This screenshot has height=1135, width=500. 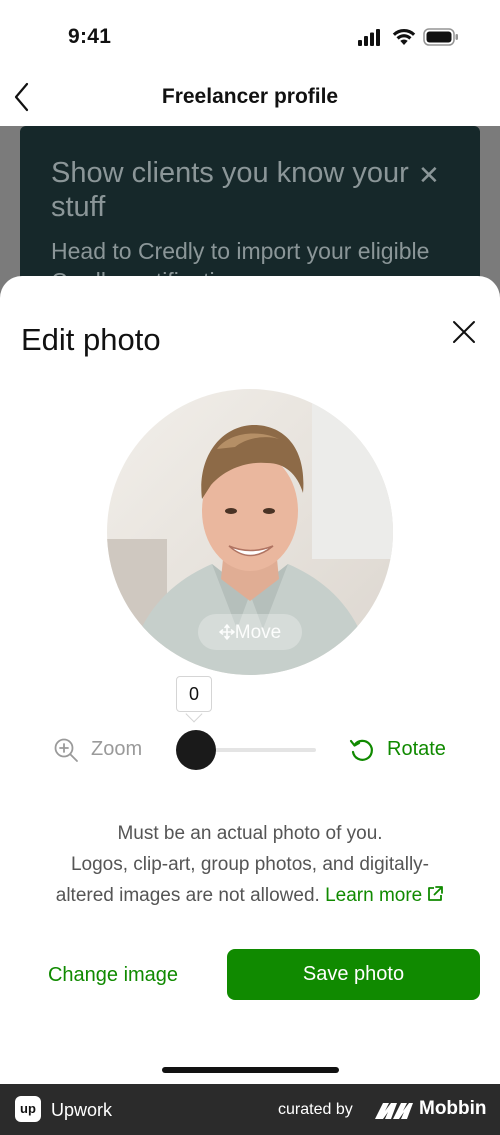 I want to click on zoom-slider-thumb, so click(x=196, y=750).